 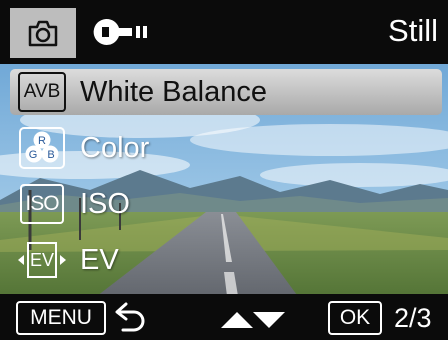 I want to click on tab-camera, so click(x=43, y=33).